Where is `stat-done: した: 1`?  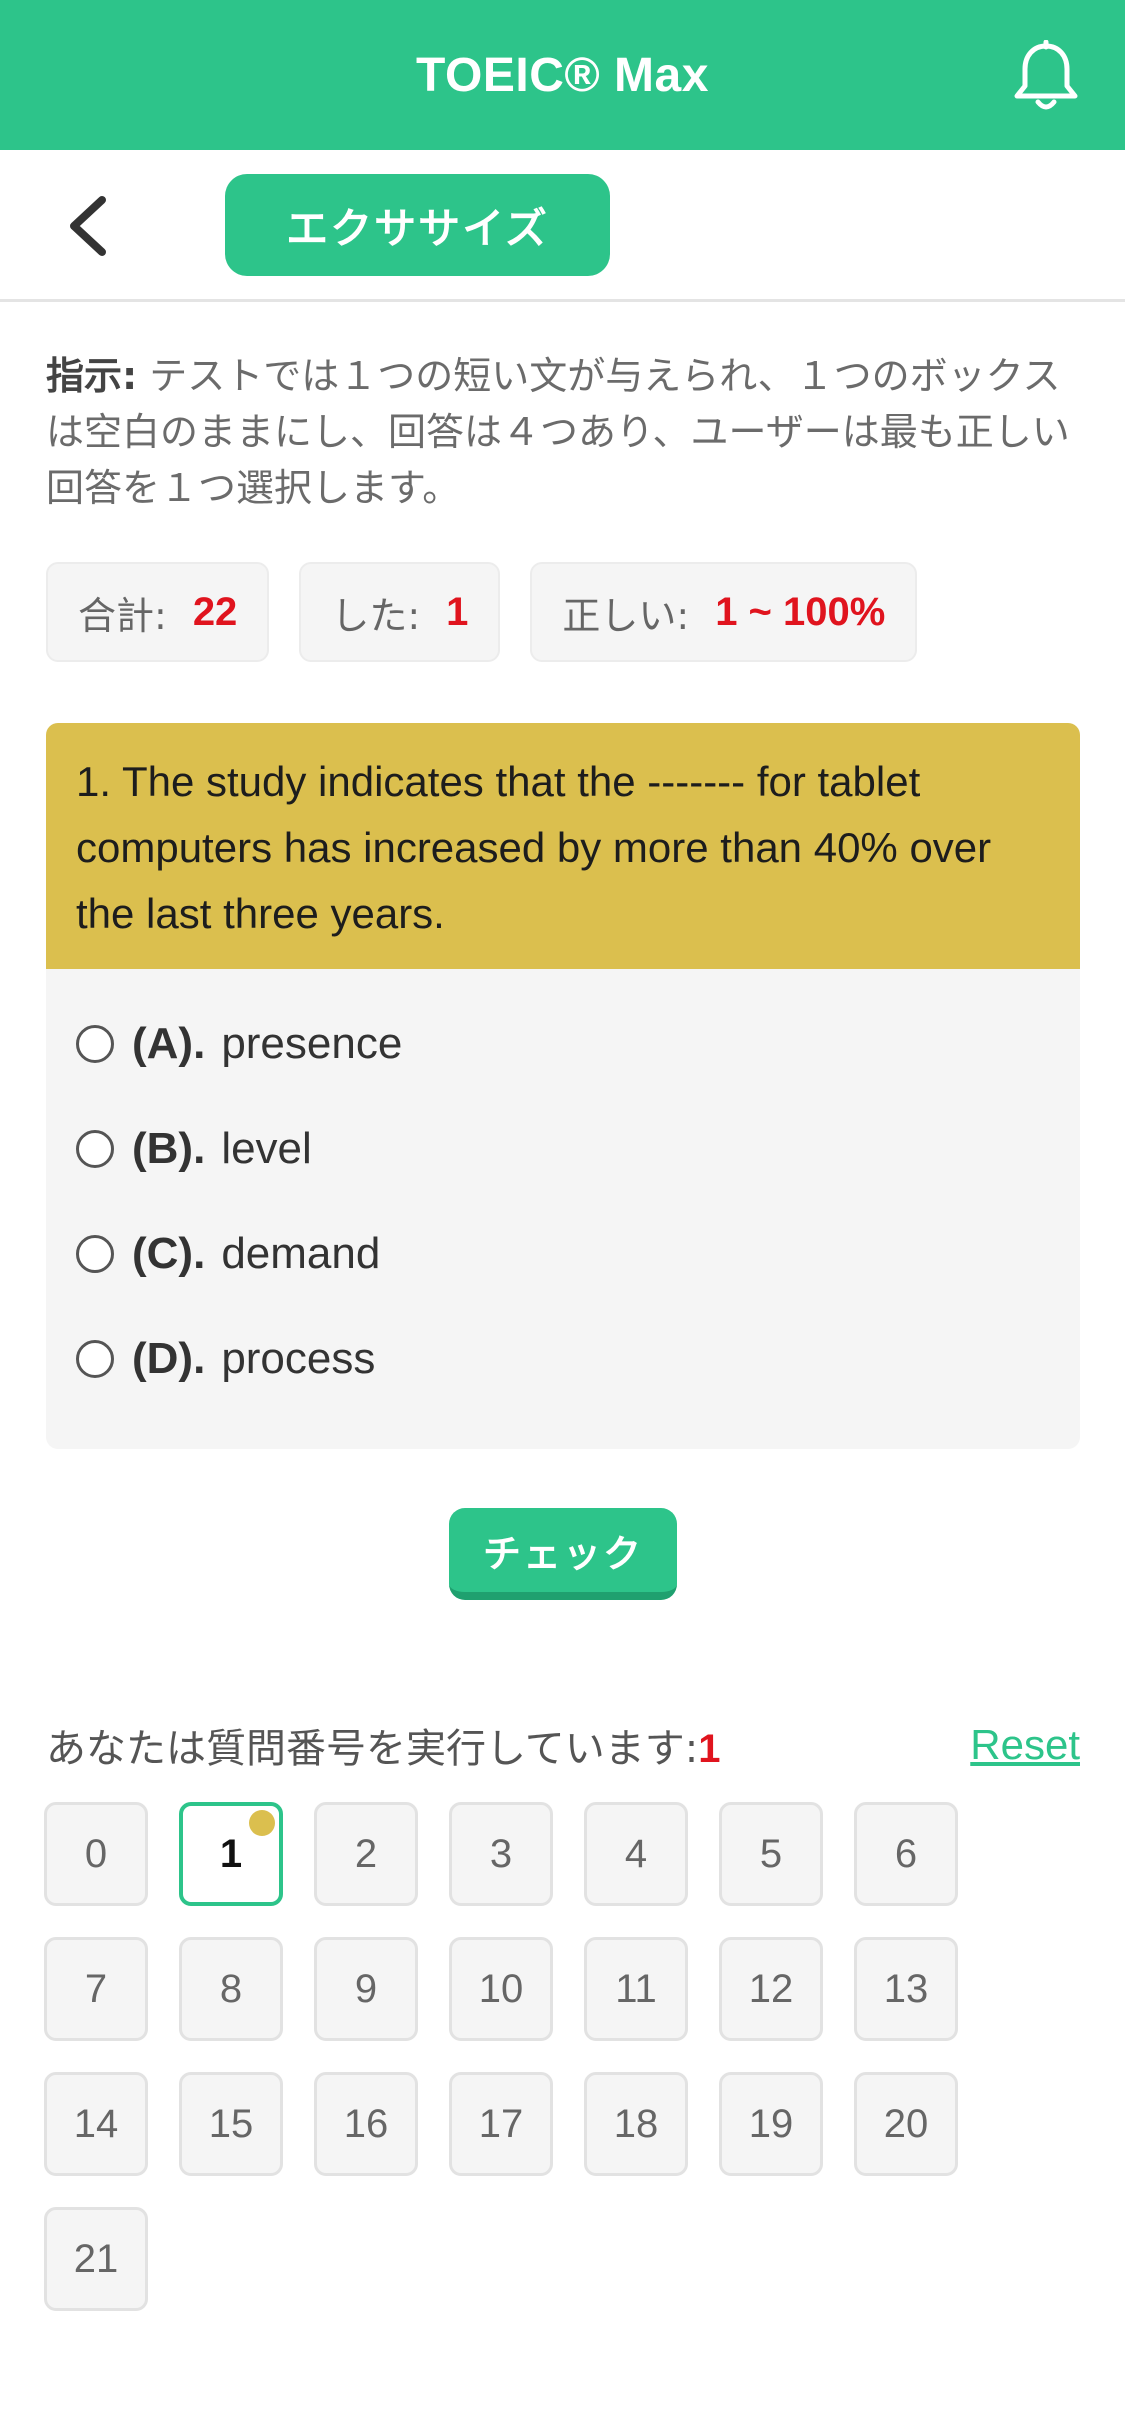
stat-done: した: 1 is located at coordinates (400, 612).